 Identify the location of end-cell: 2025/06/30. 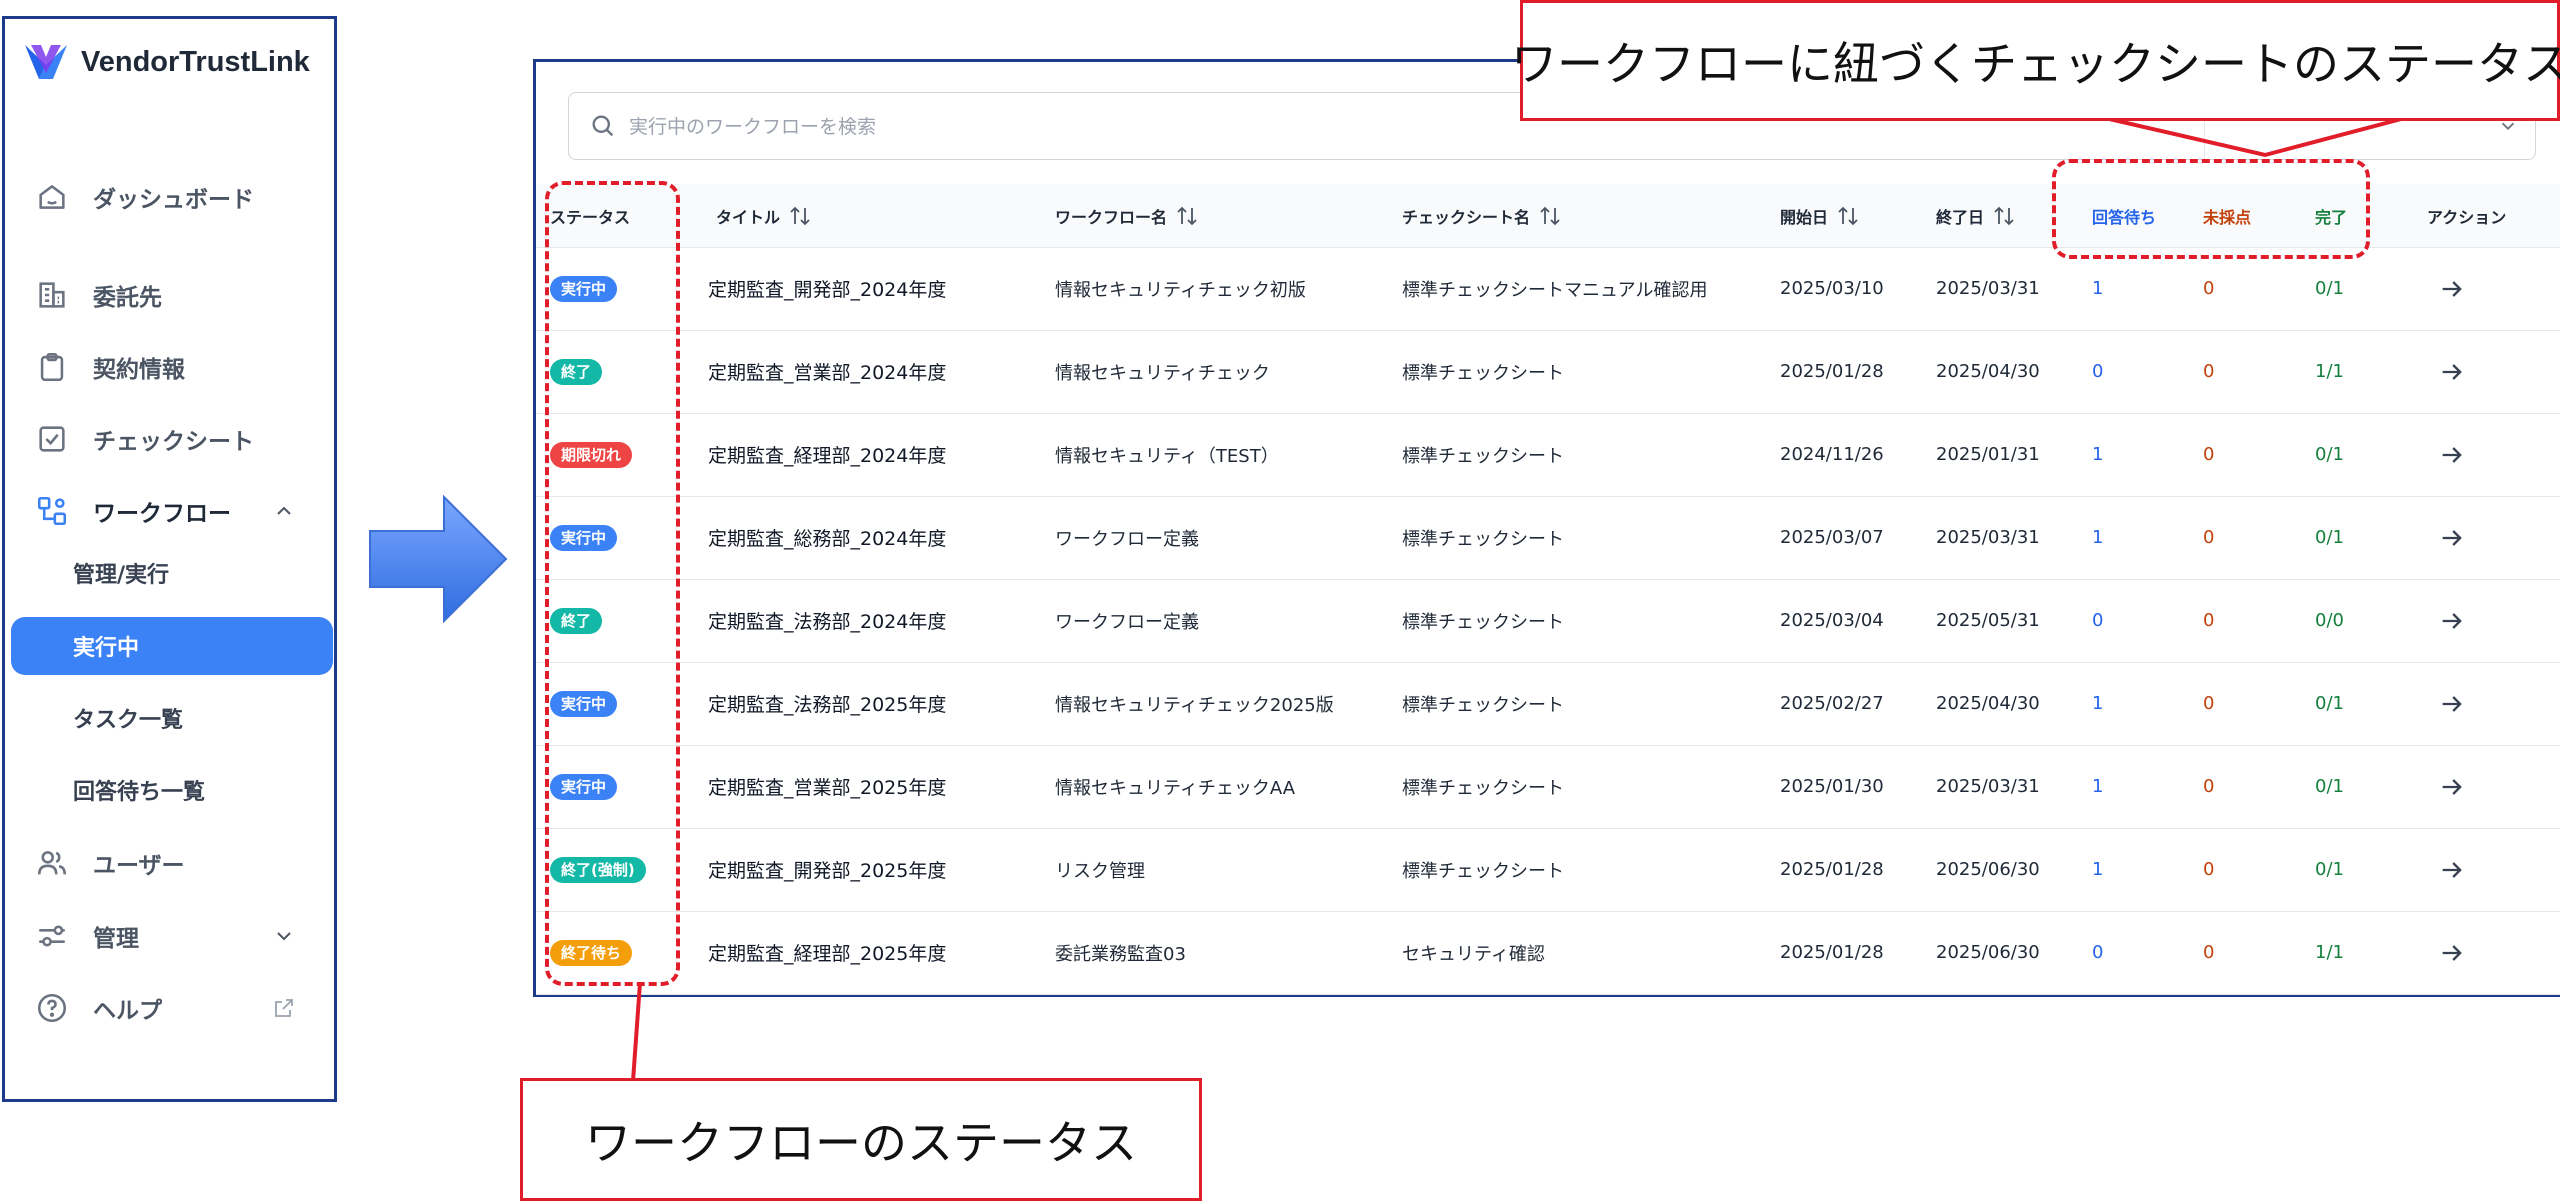
(1988, 869).